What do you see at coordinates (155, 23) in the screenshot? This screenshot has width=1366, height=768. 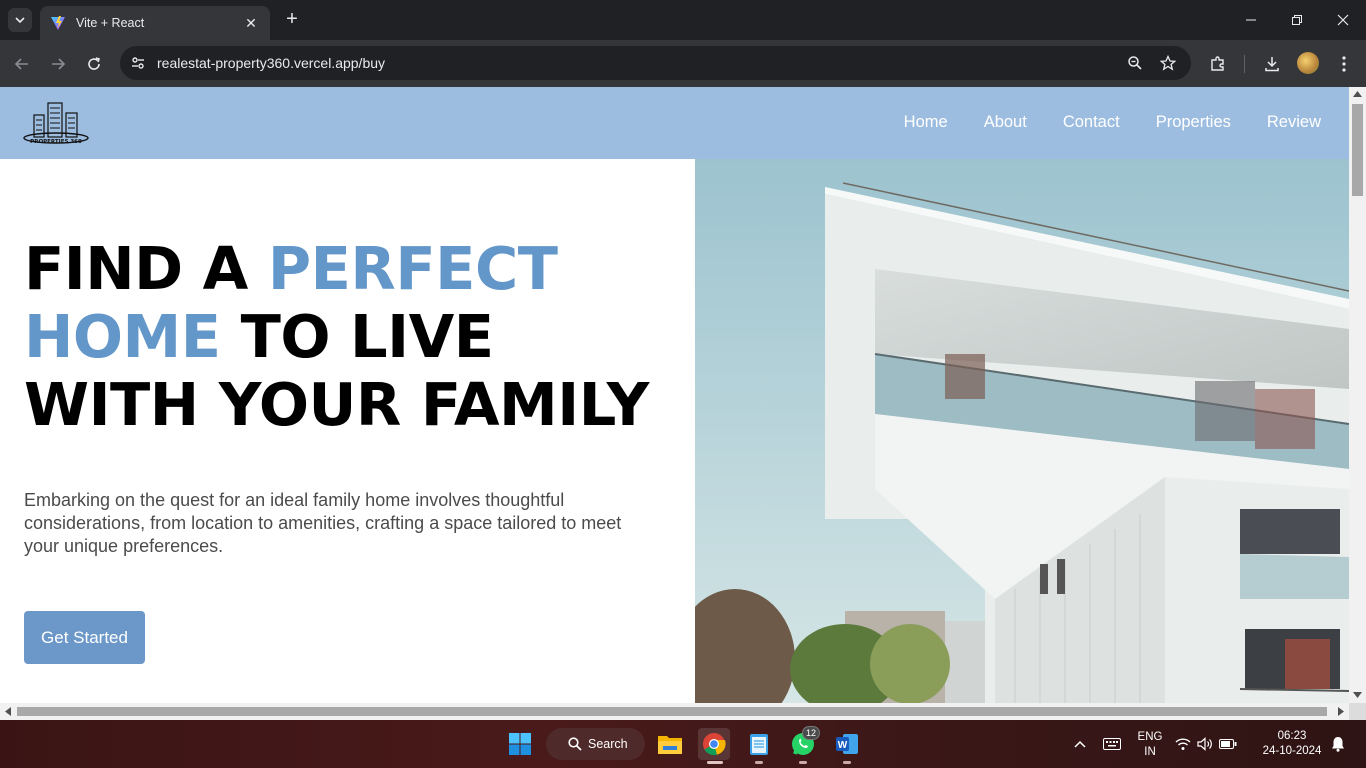 I see `browser-tab-active: Vite + React ✕` at bounding box center [155, 23].